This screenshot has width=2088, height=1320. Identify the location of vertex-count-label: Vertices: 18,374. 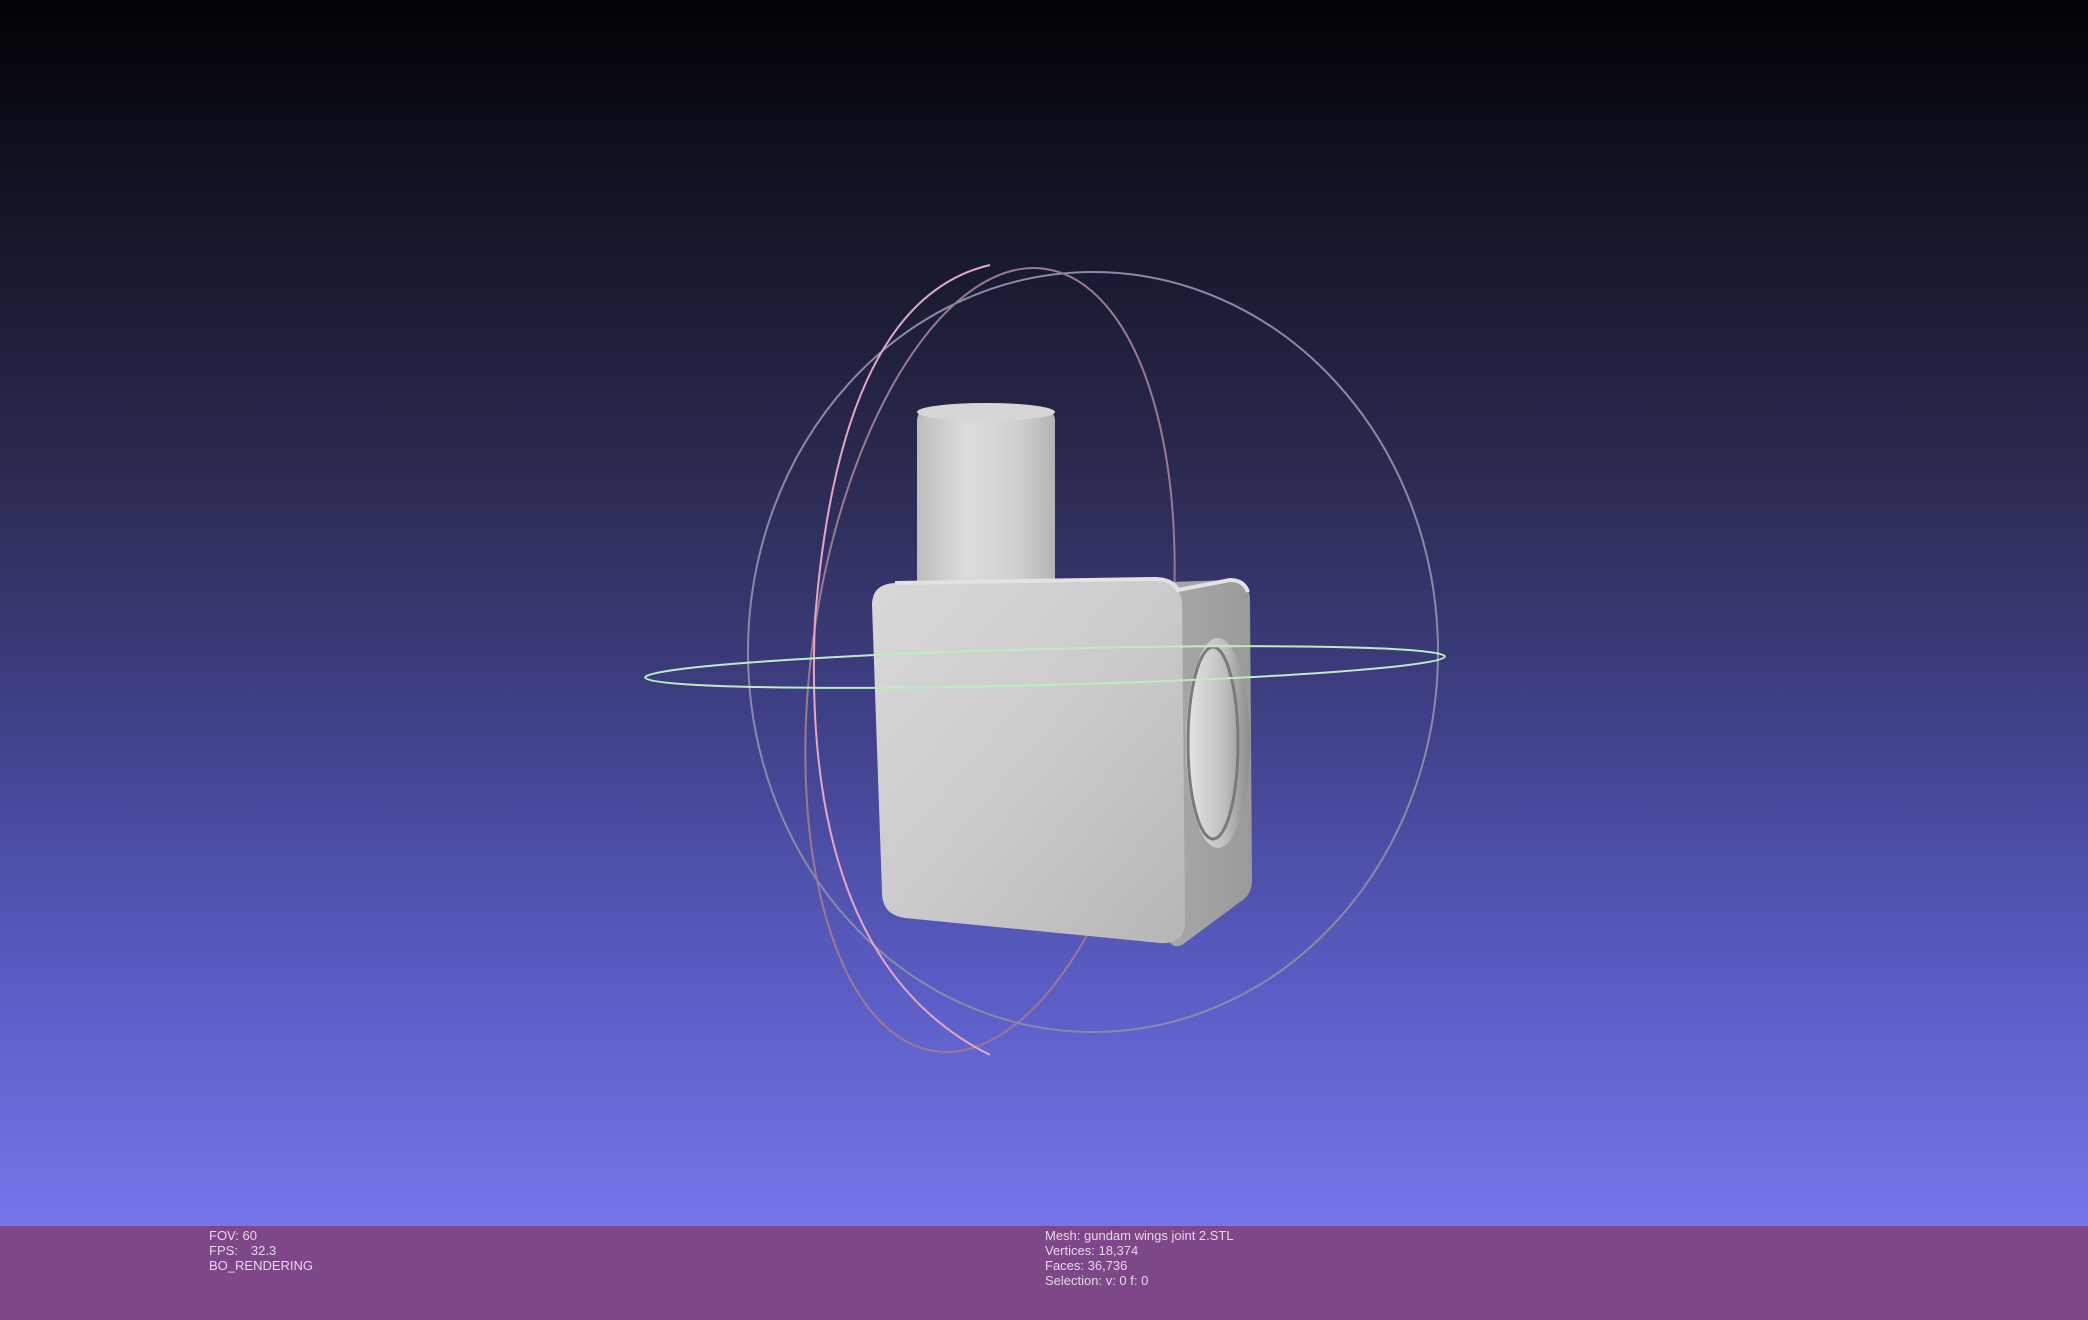
(1092, 1250).